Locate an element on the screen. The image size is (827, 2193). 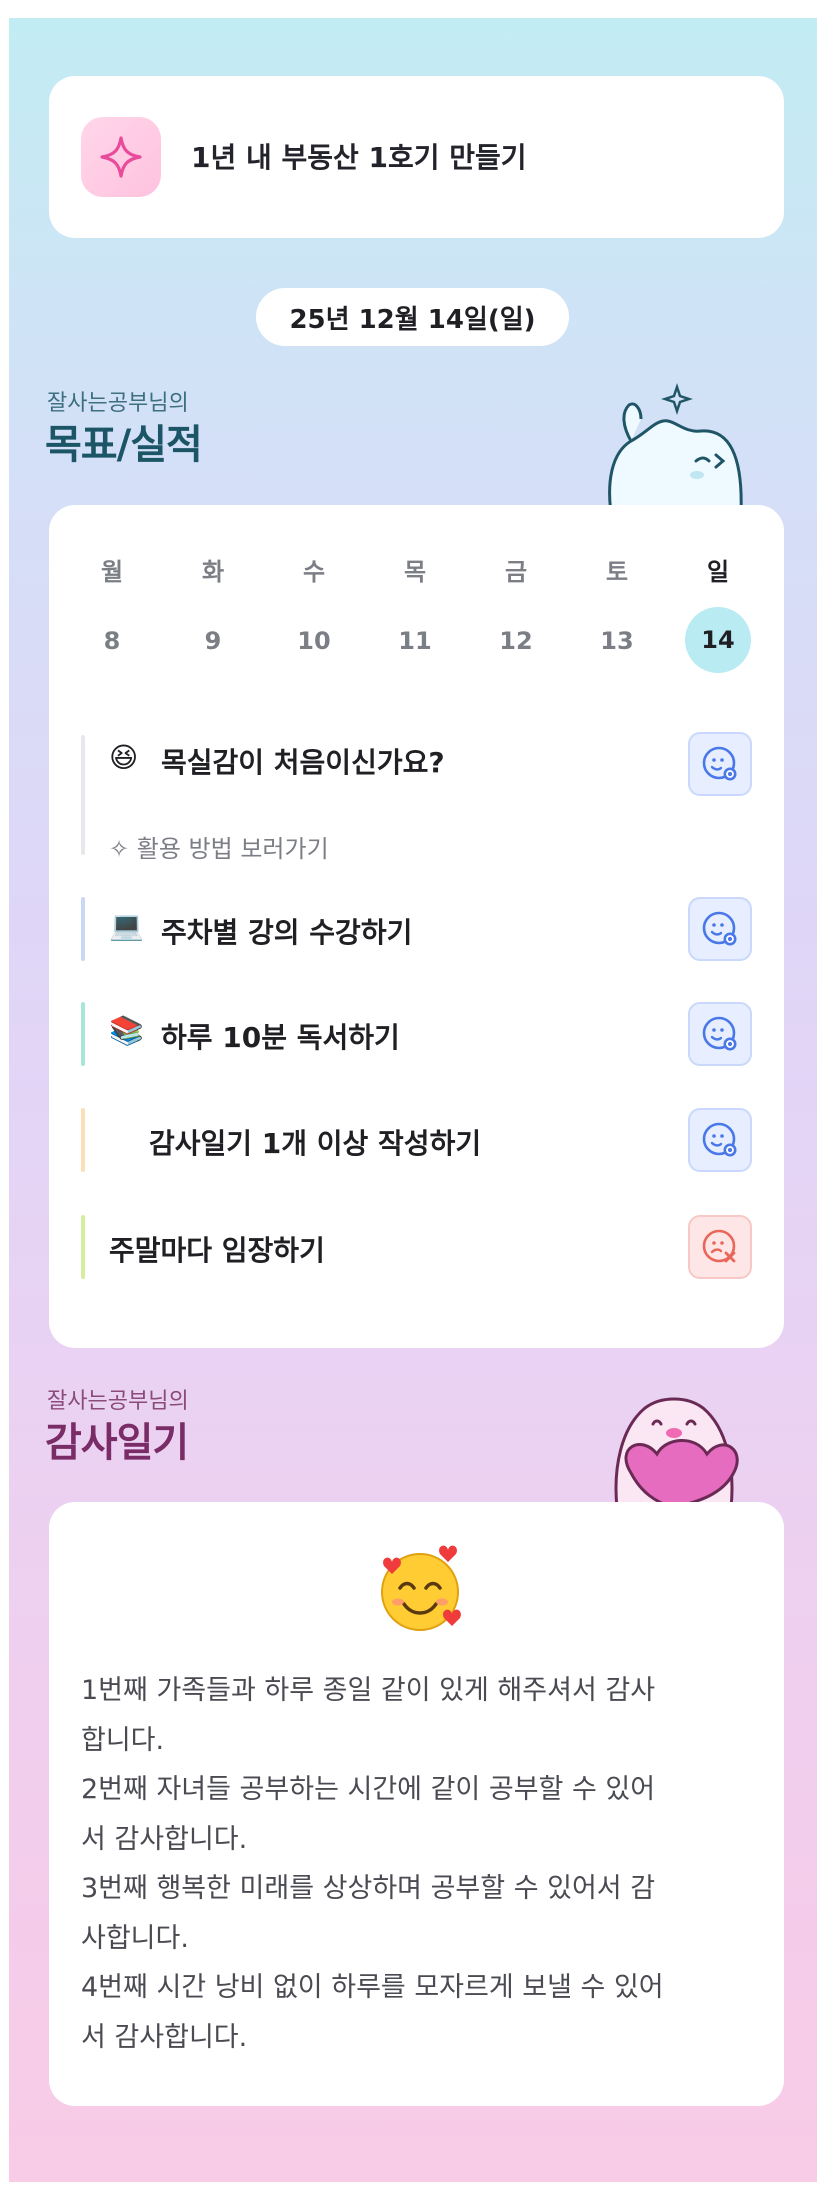
goal-card: 1년 내 부동산 1호기 만들기 is located at coordinates (416, 157).